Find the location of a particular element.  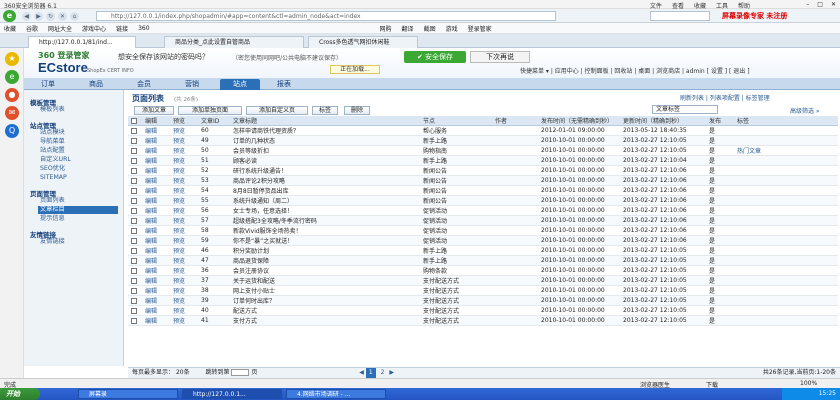

left-nav-item: 自定义URL is located at coordinates (80, 160).